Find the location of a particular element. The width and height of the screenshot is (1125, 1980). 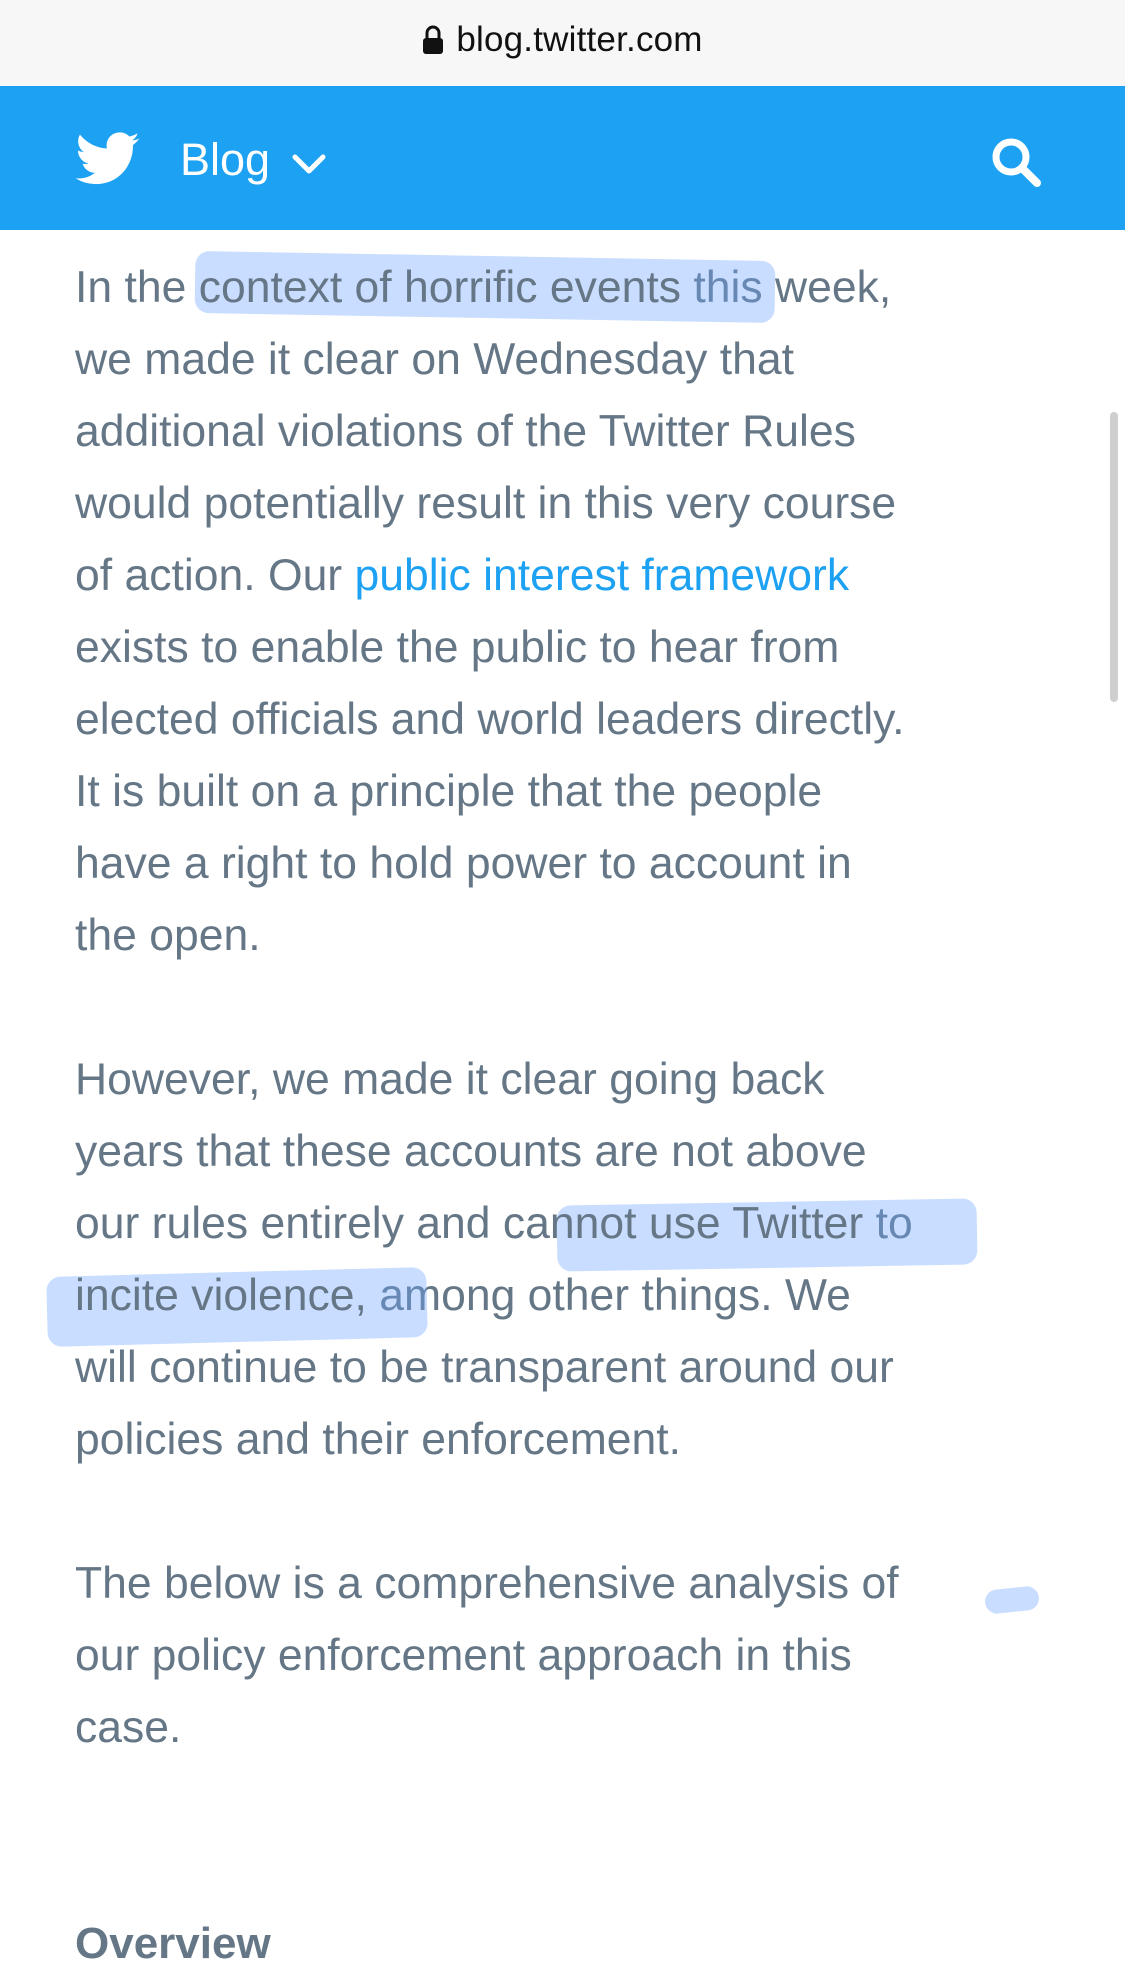

text-line: of action. Our public interest framework is located at coordinates (462, 575).